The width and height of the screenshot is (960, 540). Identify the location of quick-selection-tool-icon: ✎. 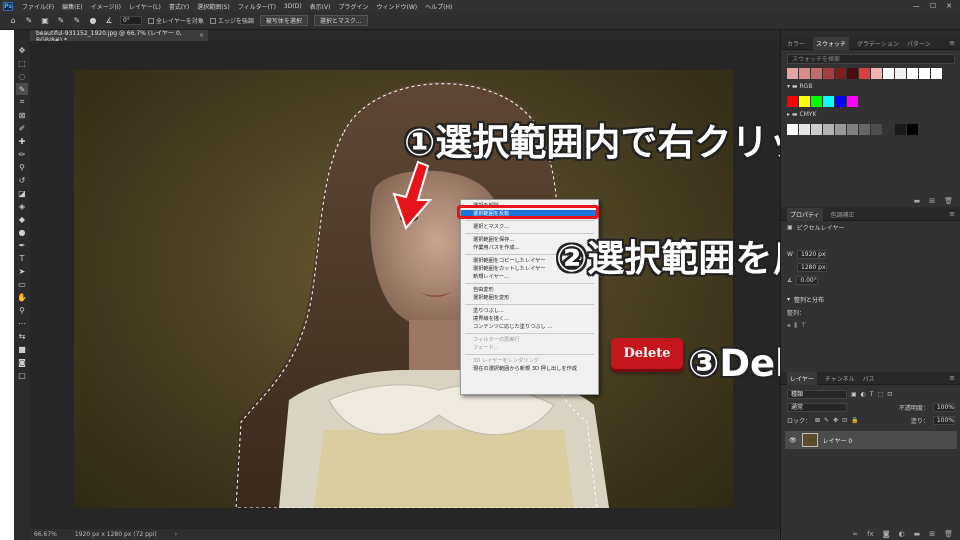
(22, 89).